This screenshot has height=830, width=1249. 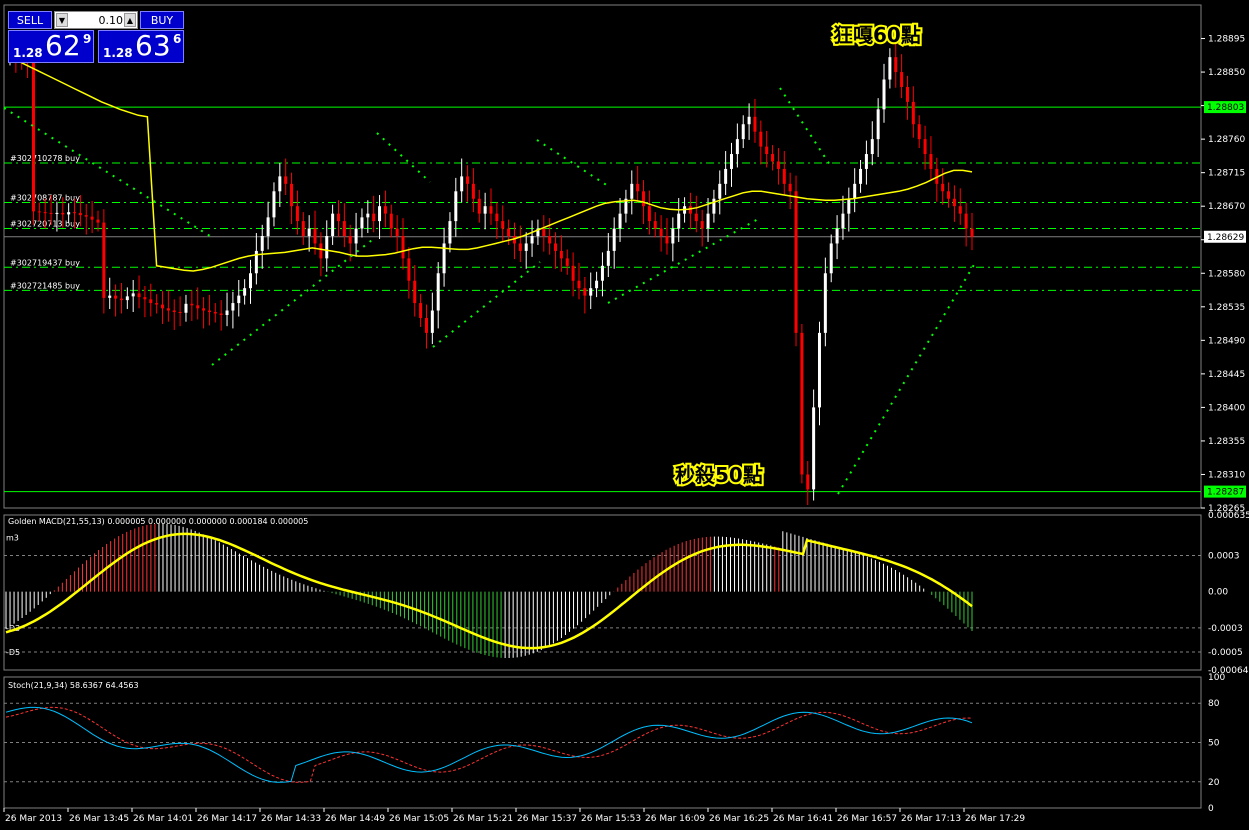 I want to click on price-tick-label: 1.28445, so click(x=1226, y=375).